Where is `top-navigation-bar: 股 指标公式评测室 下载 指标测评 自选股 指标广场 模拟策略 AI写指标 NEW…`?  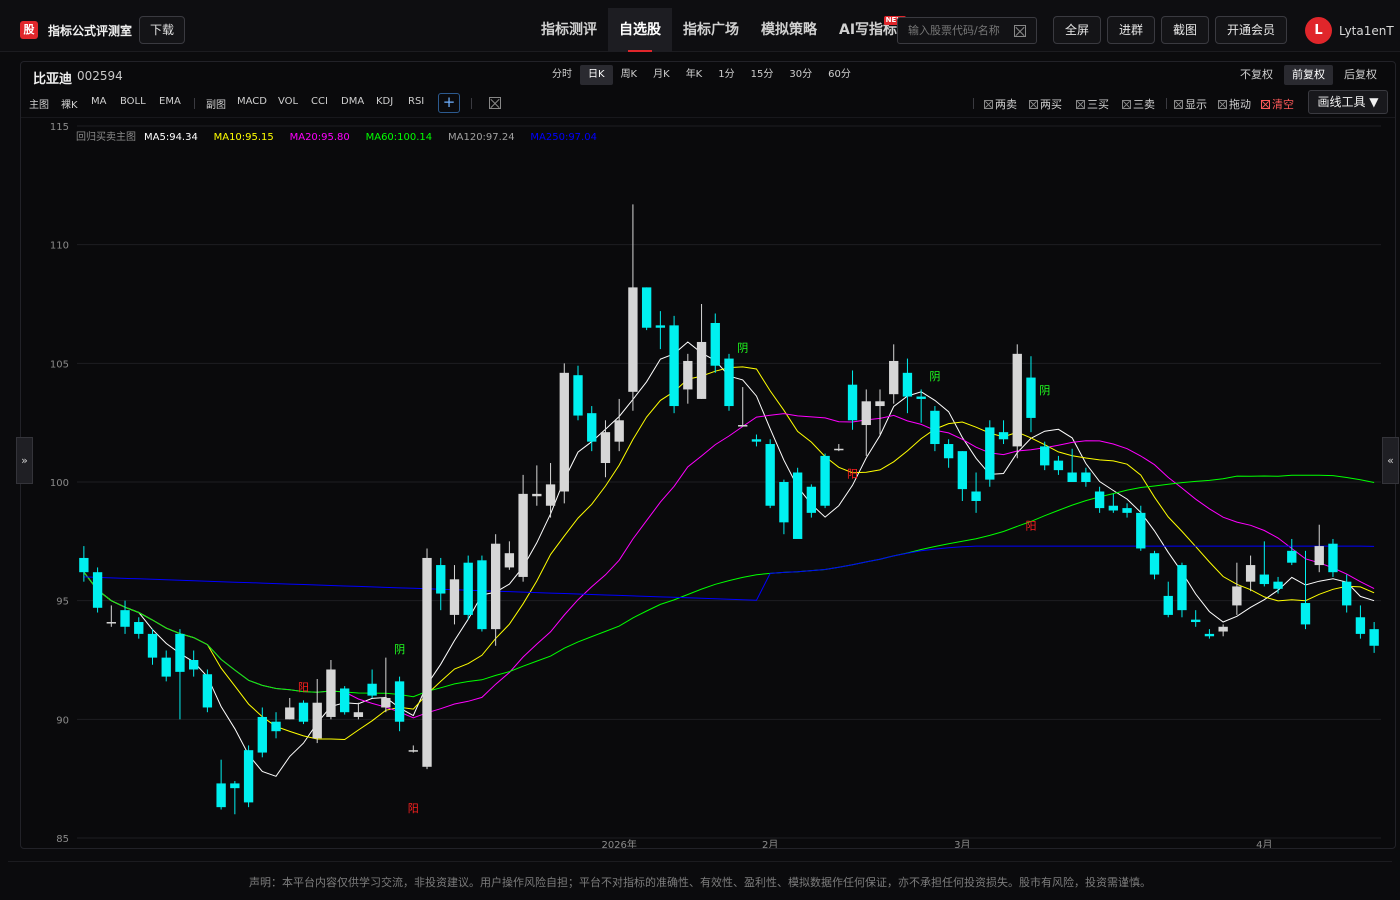 top-navigation-bar: 股 指标公式评测室 下载 指标测评 自选股 指标广场 模拟策略 AI写指标 NEW… is located at coordinates (700, 26).